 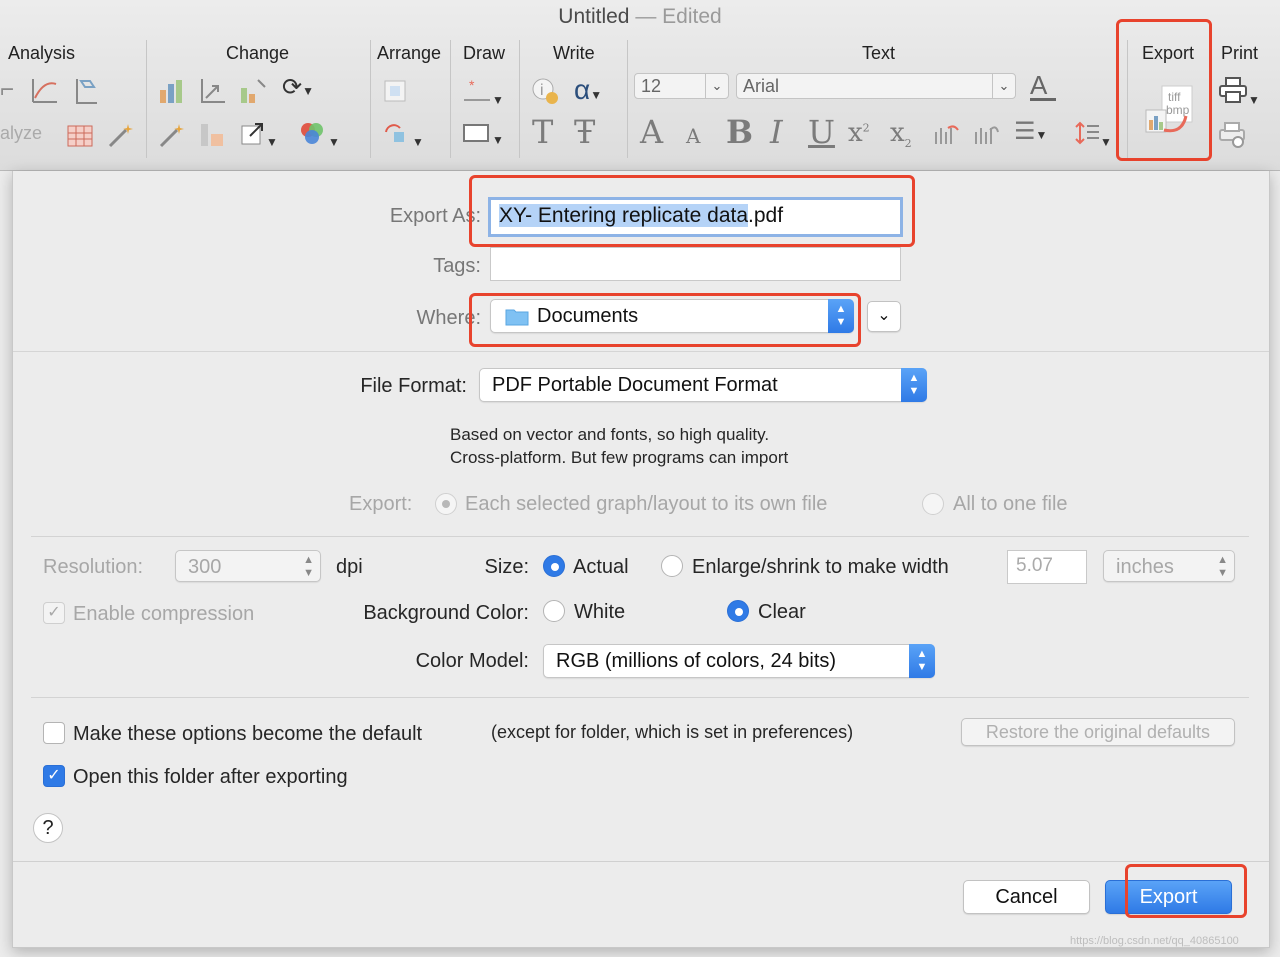 I want to click on enable-compression-checkbox: ✓, so click(x=54, y=613).